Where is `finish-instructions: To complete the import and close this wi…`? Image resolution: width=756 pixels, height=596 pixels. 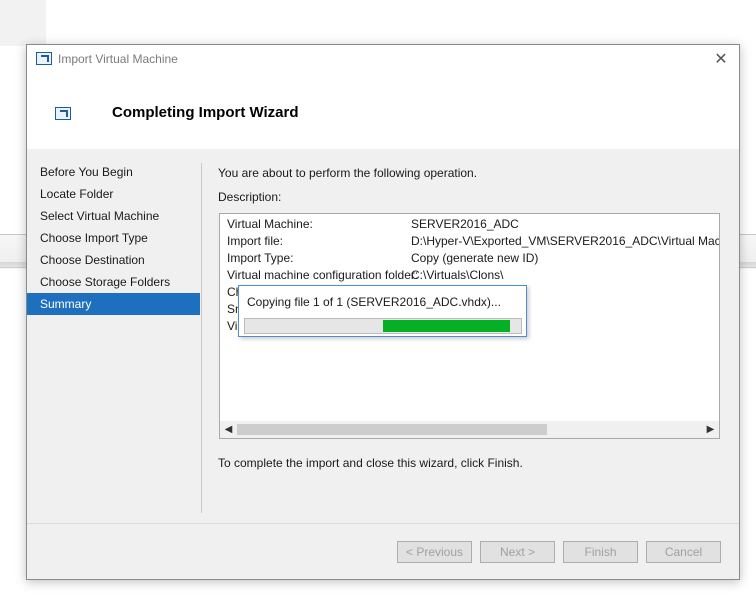
finish-instructions: To complete the import and close this wi… is located at coordinates (370, 463).